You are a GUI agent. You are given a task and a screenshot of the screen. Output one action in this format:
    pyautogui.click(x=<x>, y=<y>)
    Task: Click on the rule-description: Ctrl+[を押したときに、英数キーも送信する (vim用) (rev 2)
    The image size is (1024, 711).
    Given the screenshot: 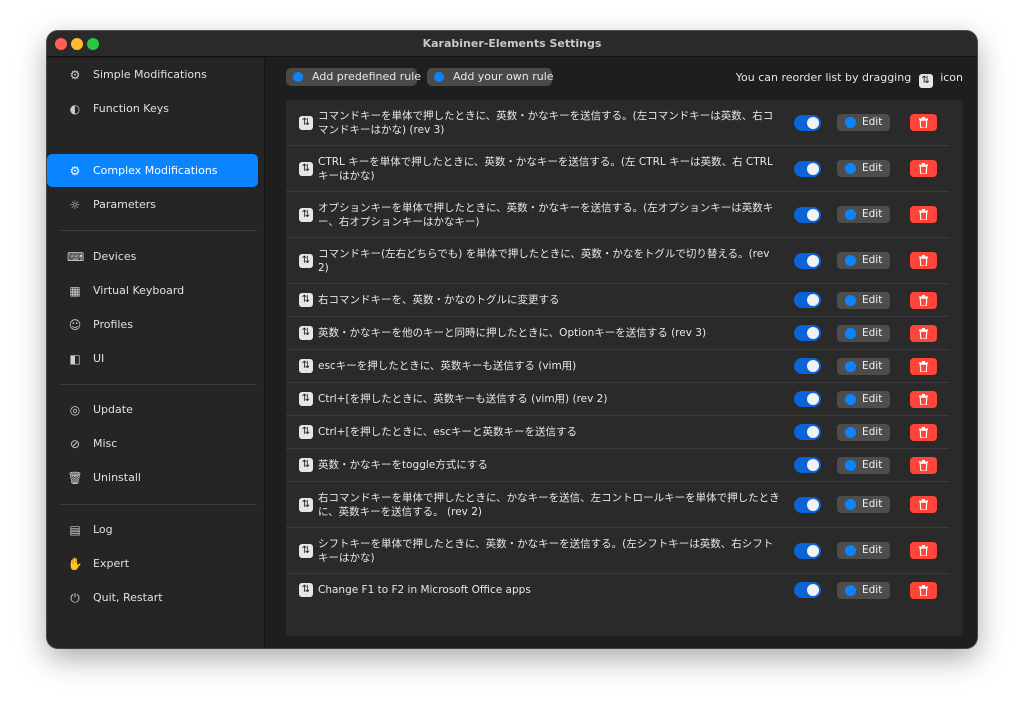 What is the action you would take?
    pyautogui.click(x=463, y=399)
    